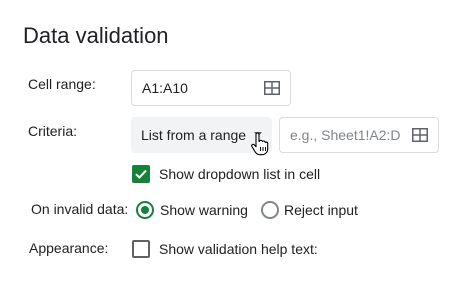  What do you see at coordinates (238, 249) in the screenshot?
I see `show-help-text-label: Show validation help text:` at bounding box center [238, 249].